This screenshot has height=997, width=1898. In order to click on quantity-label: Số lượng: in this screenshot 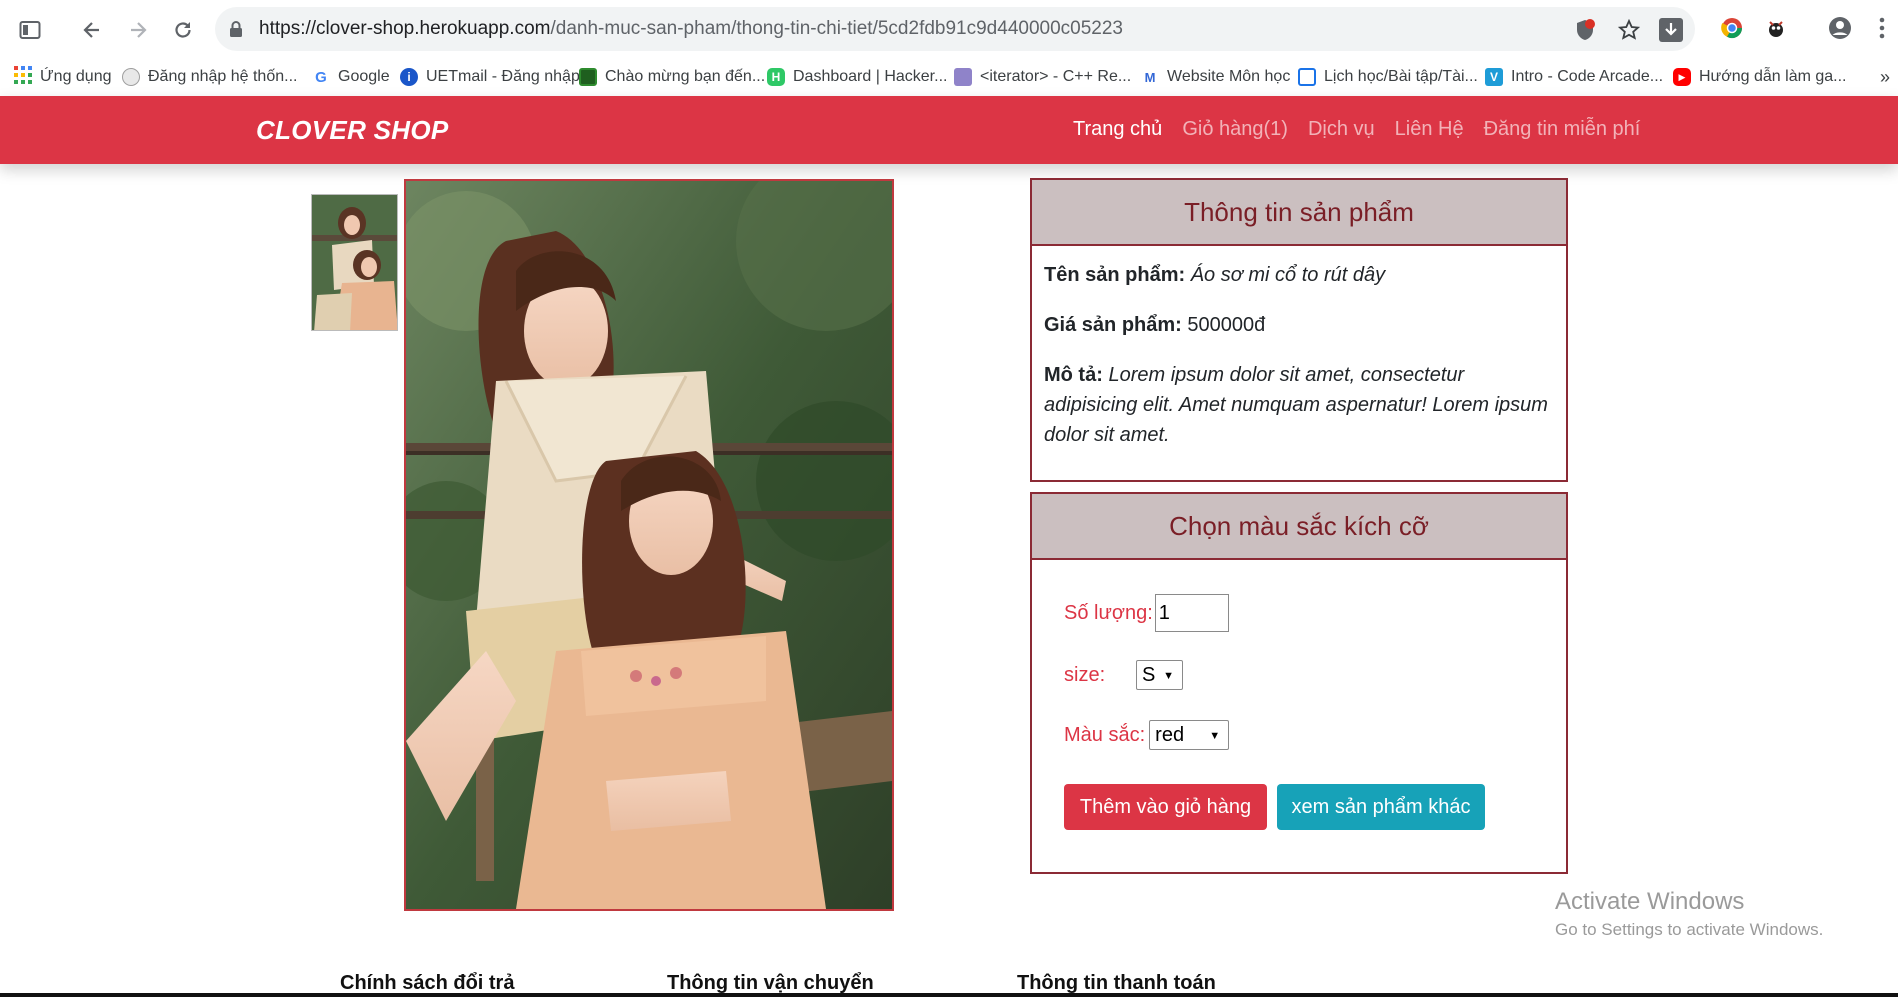, I will do `click(1108, 612)`.